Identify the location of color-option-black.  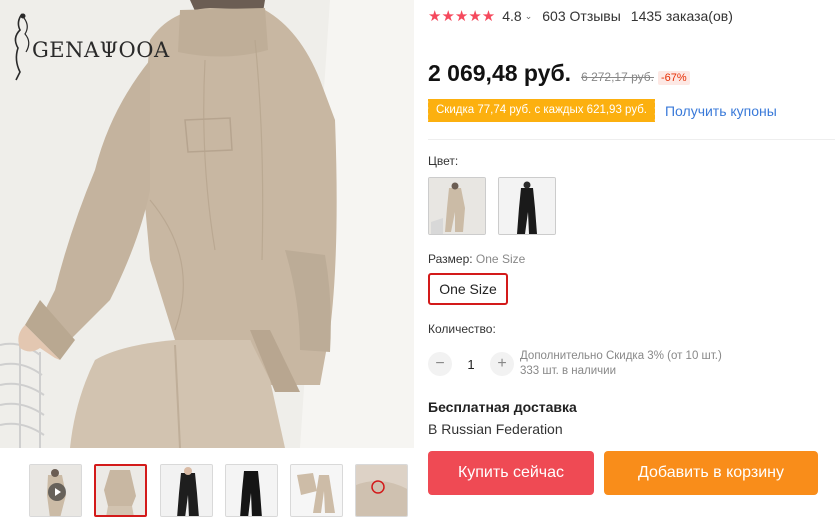
(527, 206).